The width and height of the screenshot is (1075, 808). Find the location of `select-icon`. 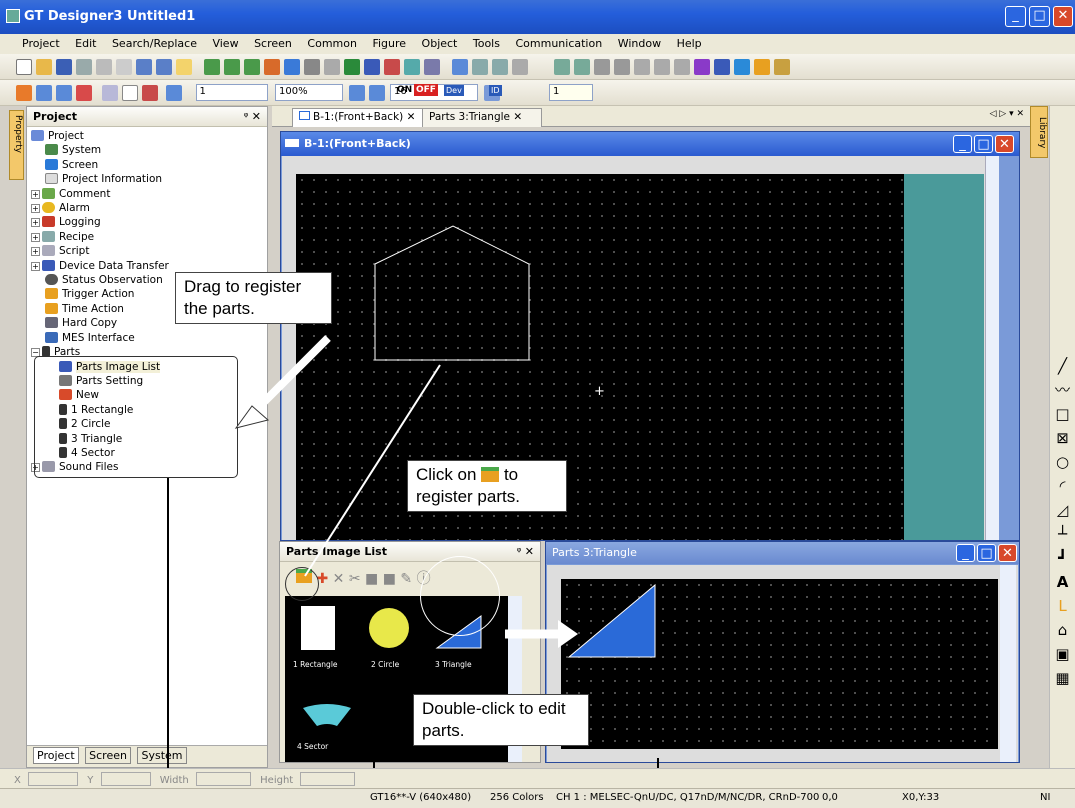

select-icon is located at coordinates (184, 67).